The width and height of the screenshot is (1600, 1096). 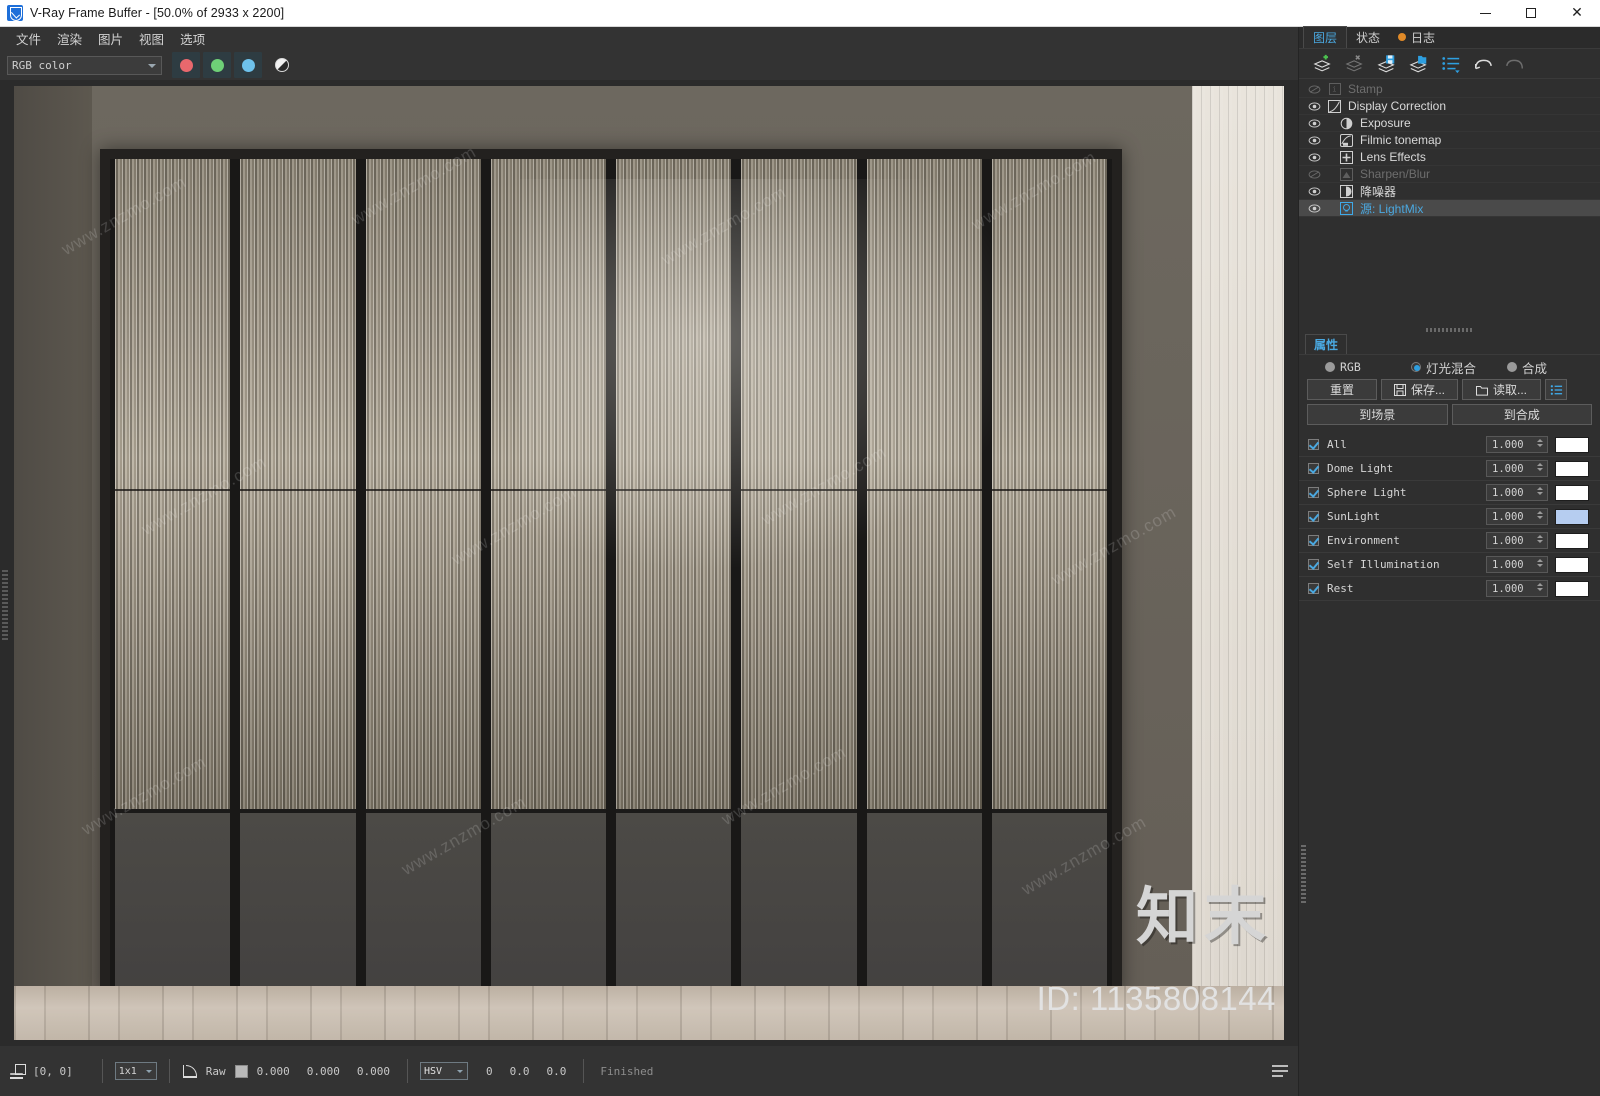 What do you see at coordinates (1449, 123) in the screenshot?
I see `layer-row: Exposure` at bounding box center [1449, 123].